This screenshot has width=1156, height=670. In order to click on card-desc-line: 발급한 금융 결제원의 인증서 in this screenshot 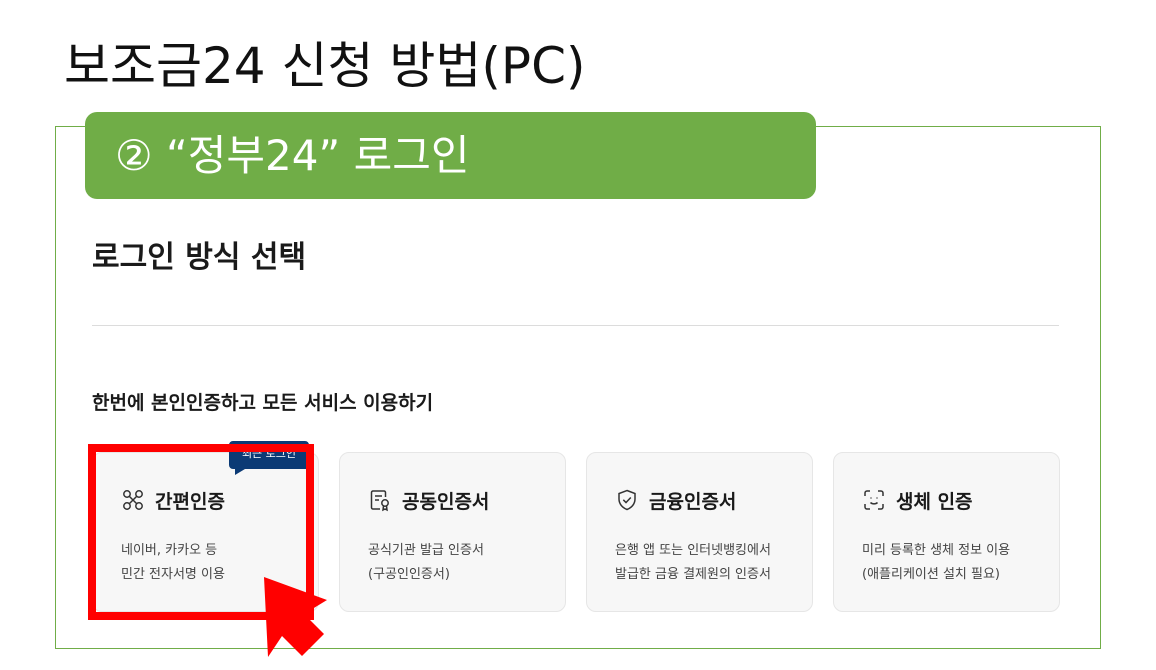, I will do `click(693, 574)`.